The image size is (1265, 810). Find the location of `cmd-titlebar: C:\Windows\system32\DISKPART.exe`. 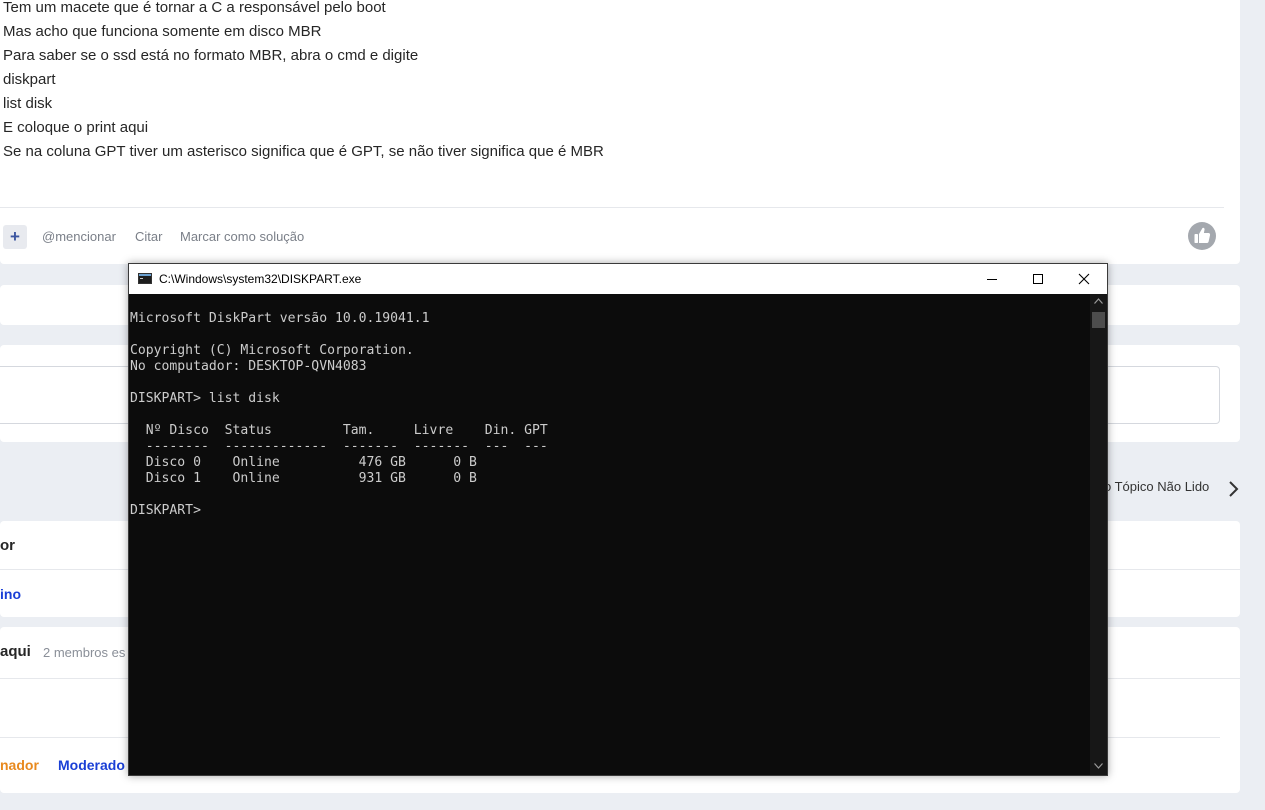

cmd-titlebar: C:\Windows\system32\DISKPART.exe is located at coordinates (618, 279).